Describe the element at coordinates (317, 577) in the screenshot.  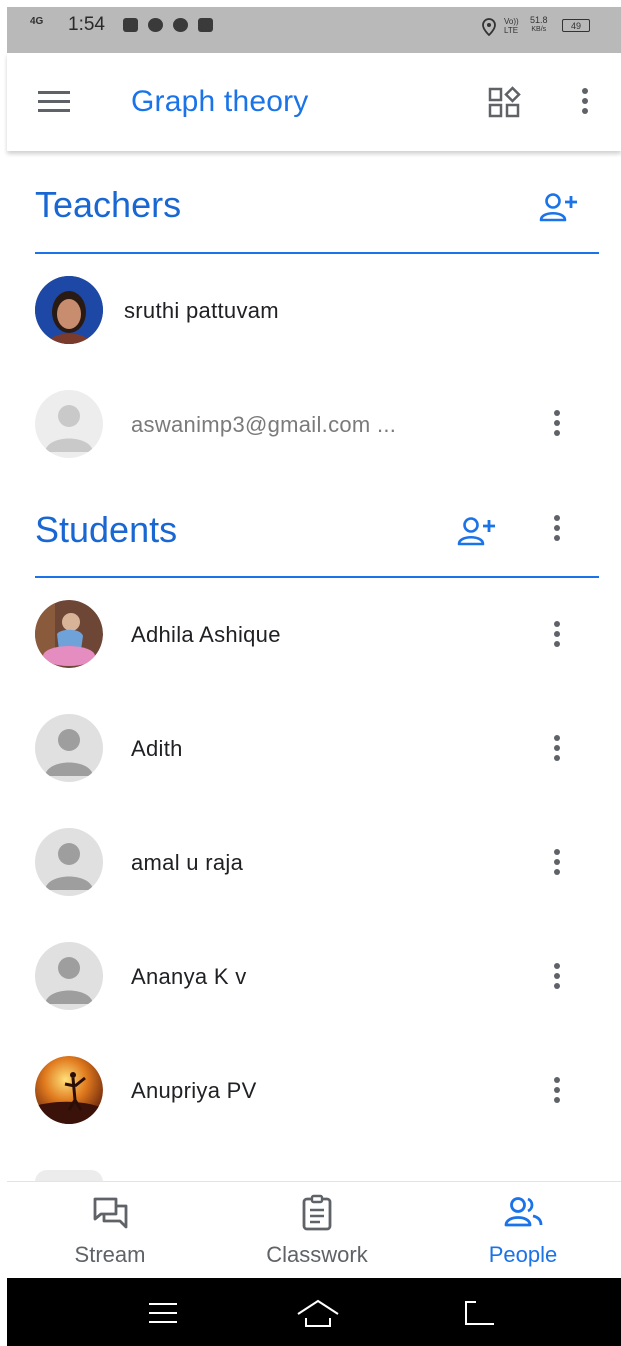
I see `students-divider` at that location.